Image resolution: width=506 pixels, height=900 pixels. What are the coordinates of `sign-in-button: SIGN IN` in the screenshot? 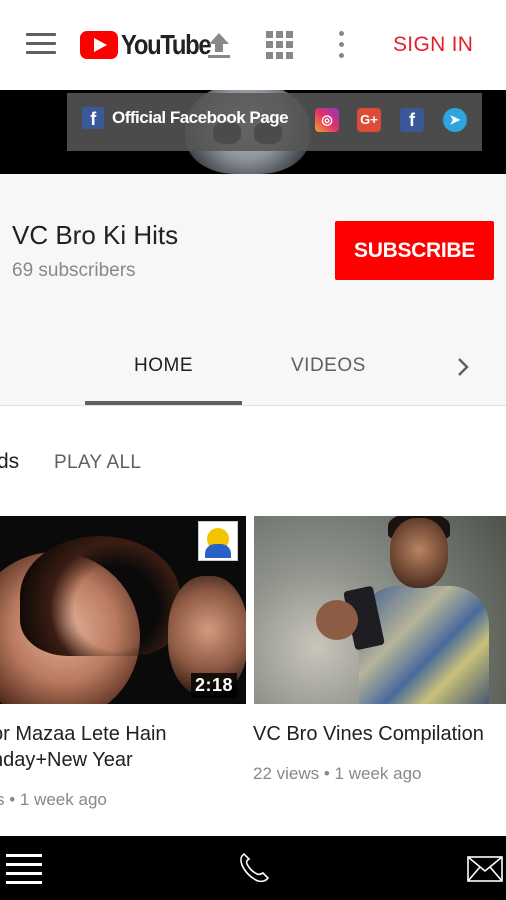 It's located at (433, 45).